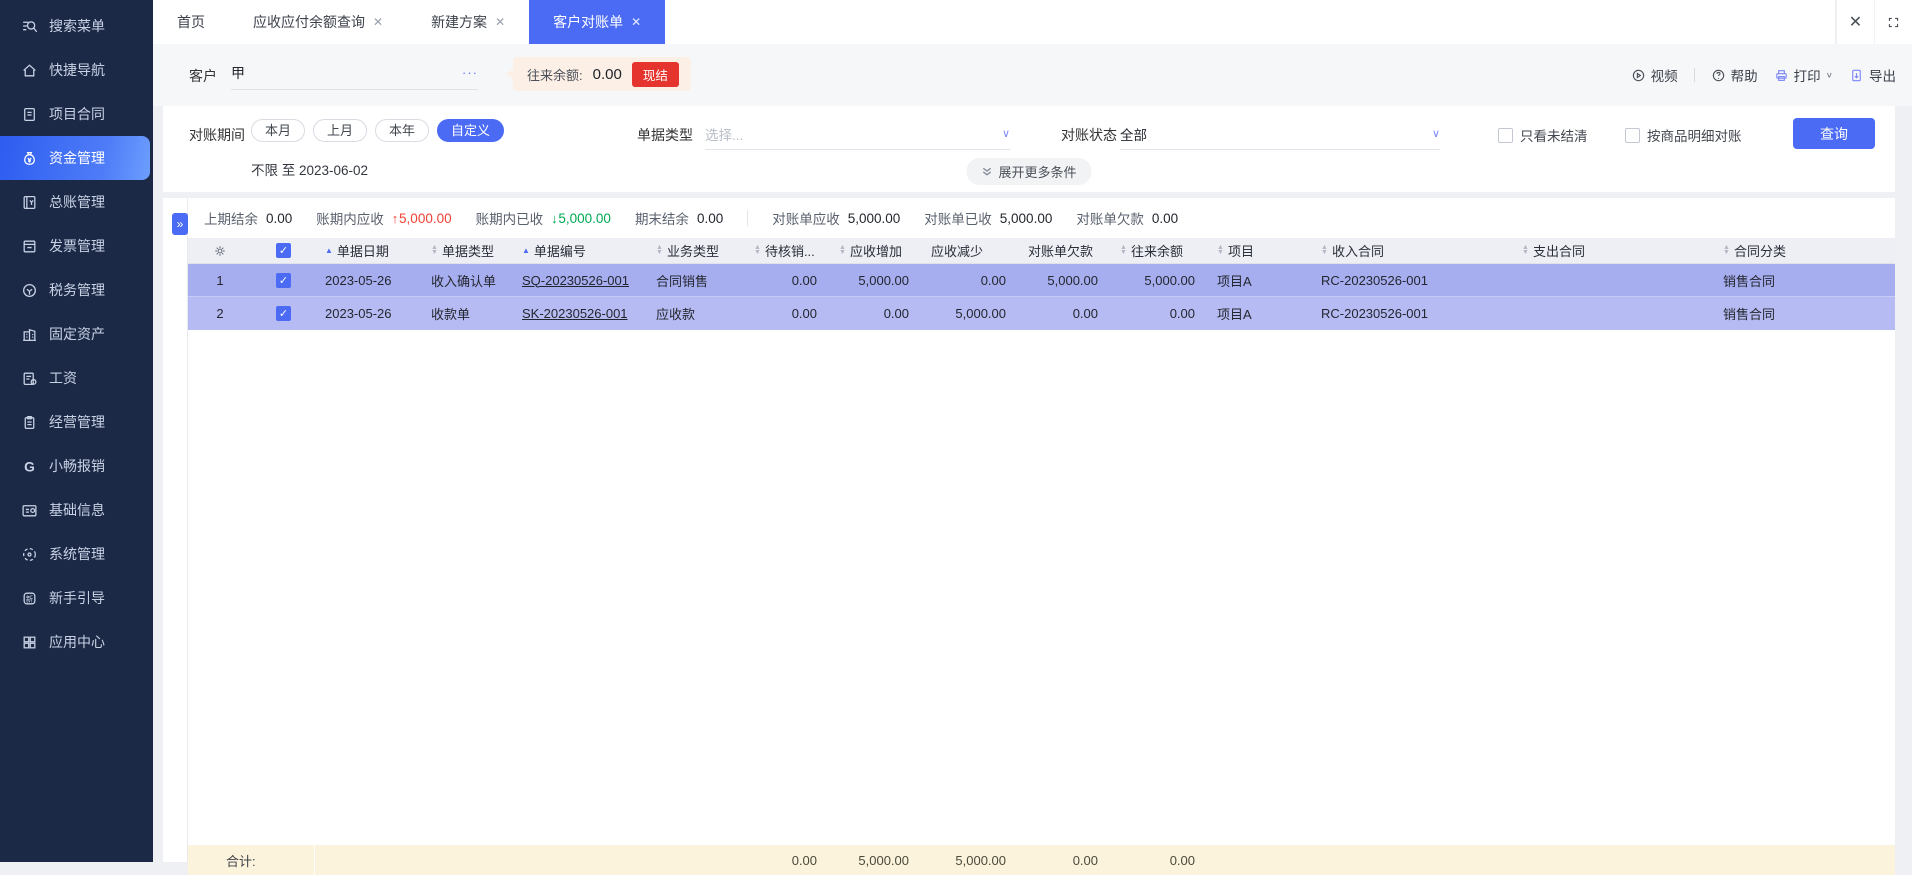  I want to click on settle-button: 现结, so click(655, 74).